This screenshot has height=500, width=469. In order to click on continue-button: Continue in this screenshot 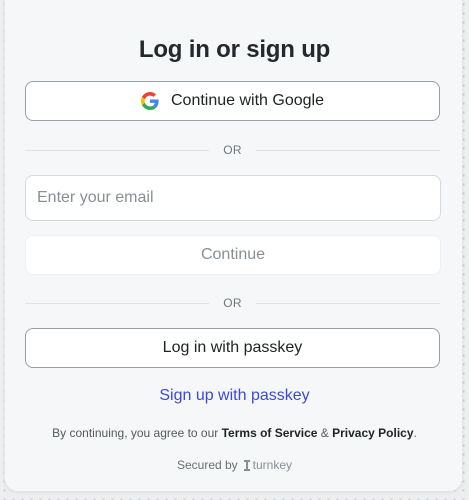, I will do `click(233, 255)`.